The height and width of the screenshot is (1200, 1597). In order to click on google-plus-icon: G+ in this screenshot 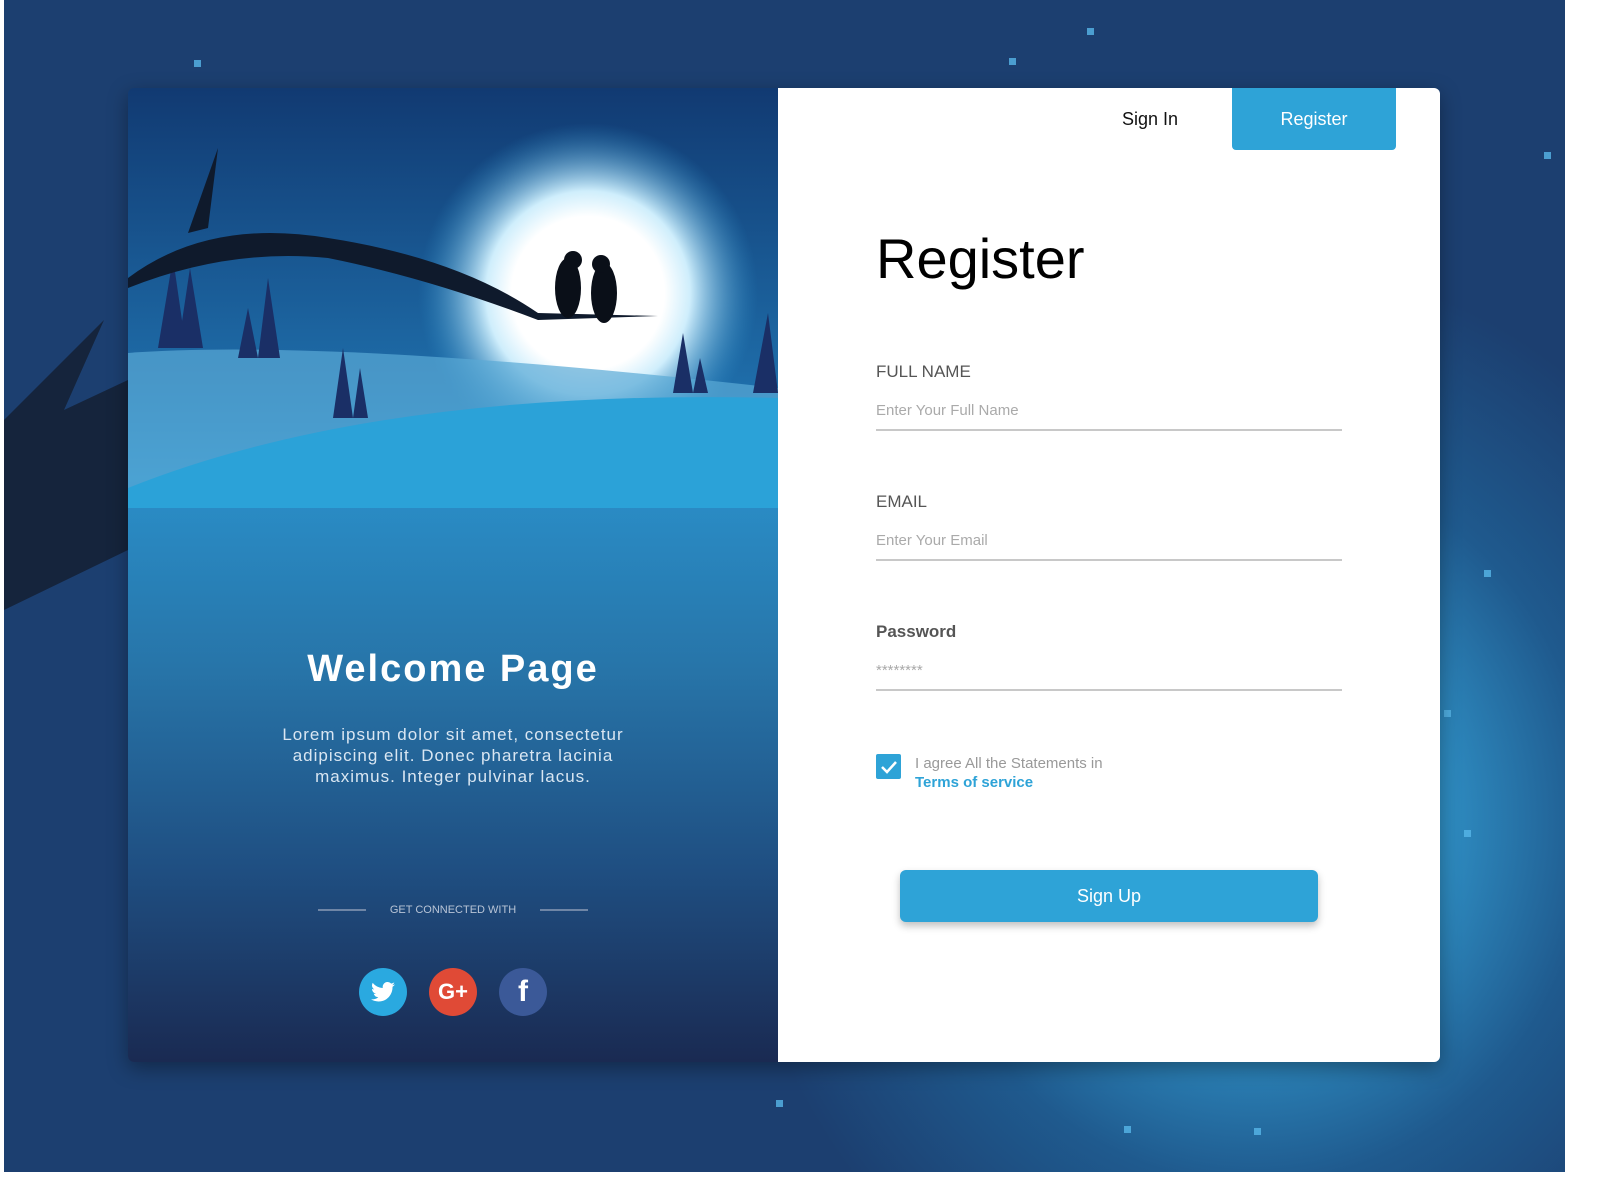, I will do `click(453, 992)`.